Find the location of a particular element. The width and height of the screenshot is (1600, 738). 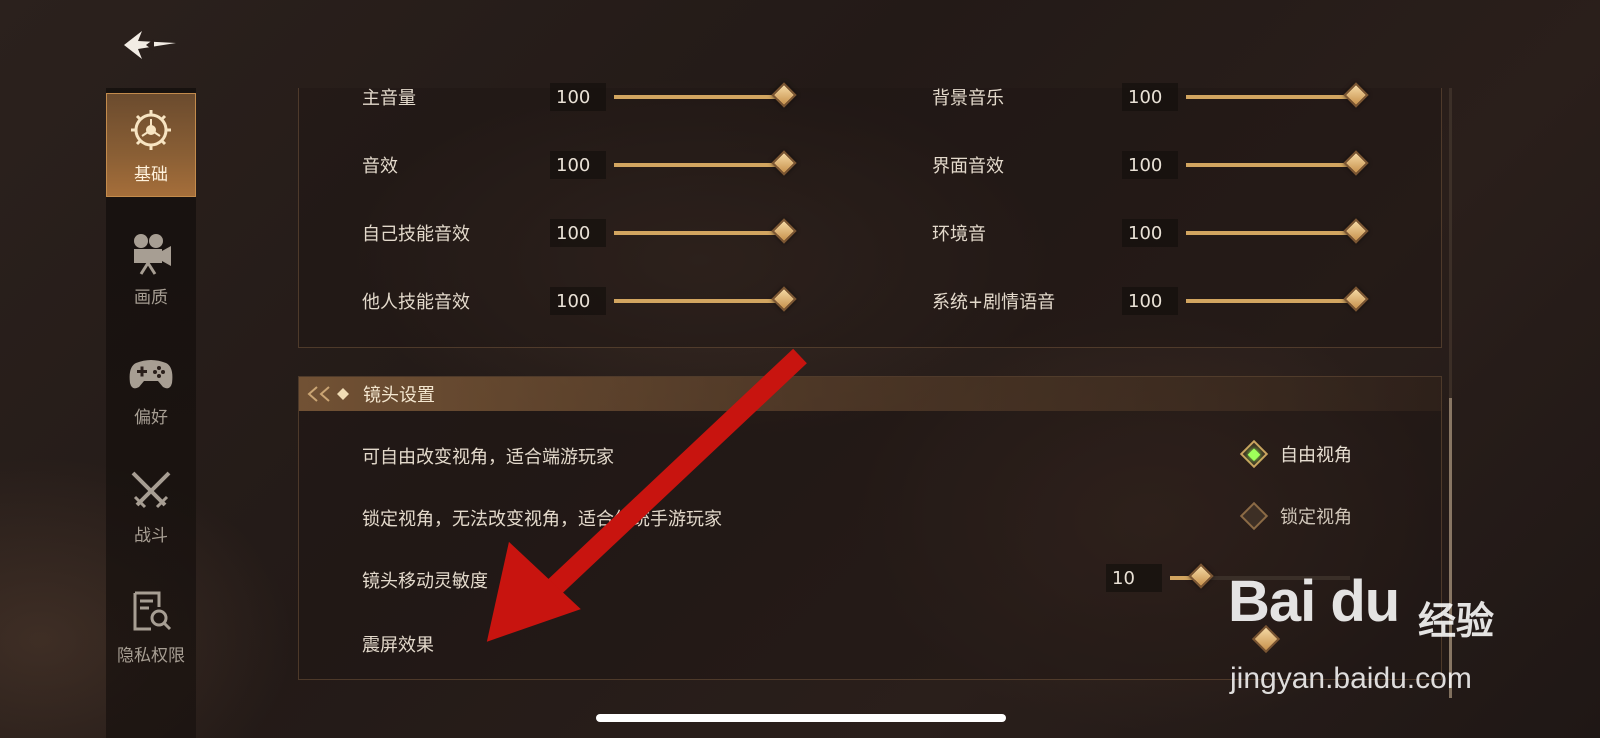

camera-icon is located at coordinates (151, 253).